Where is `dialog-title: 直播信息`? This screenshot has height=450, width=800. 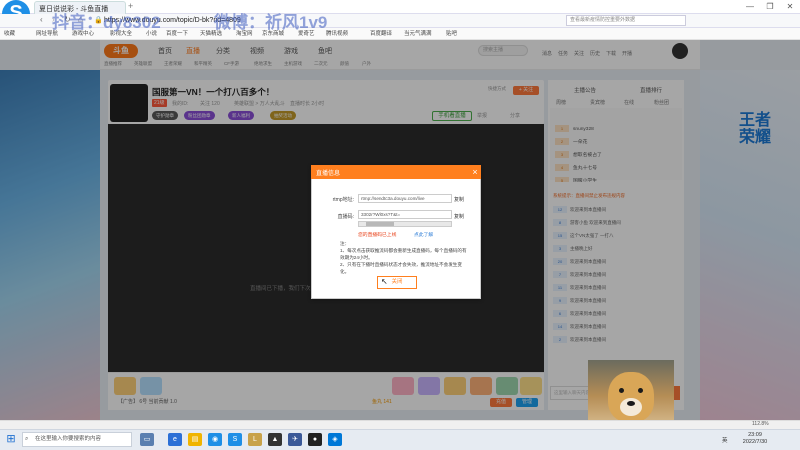 dialog-title: 直播信息 is located at coordinates (328, 174).